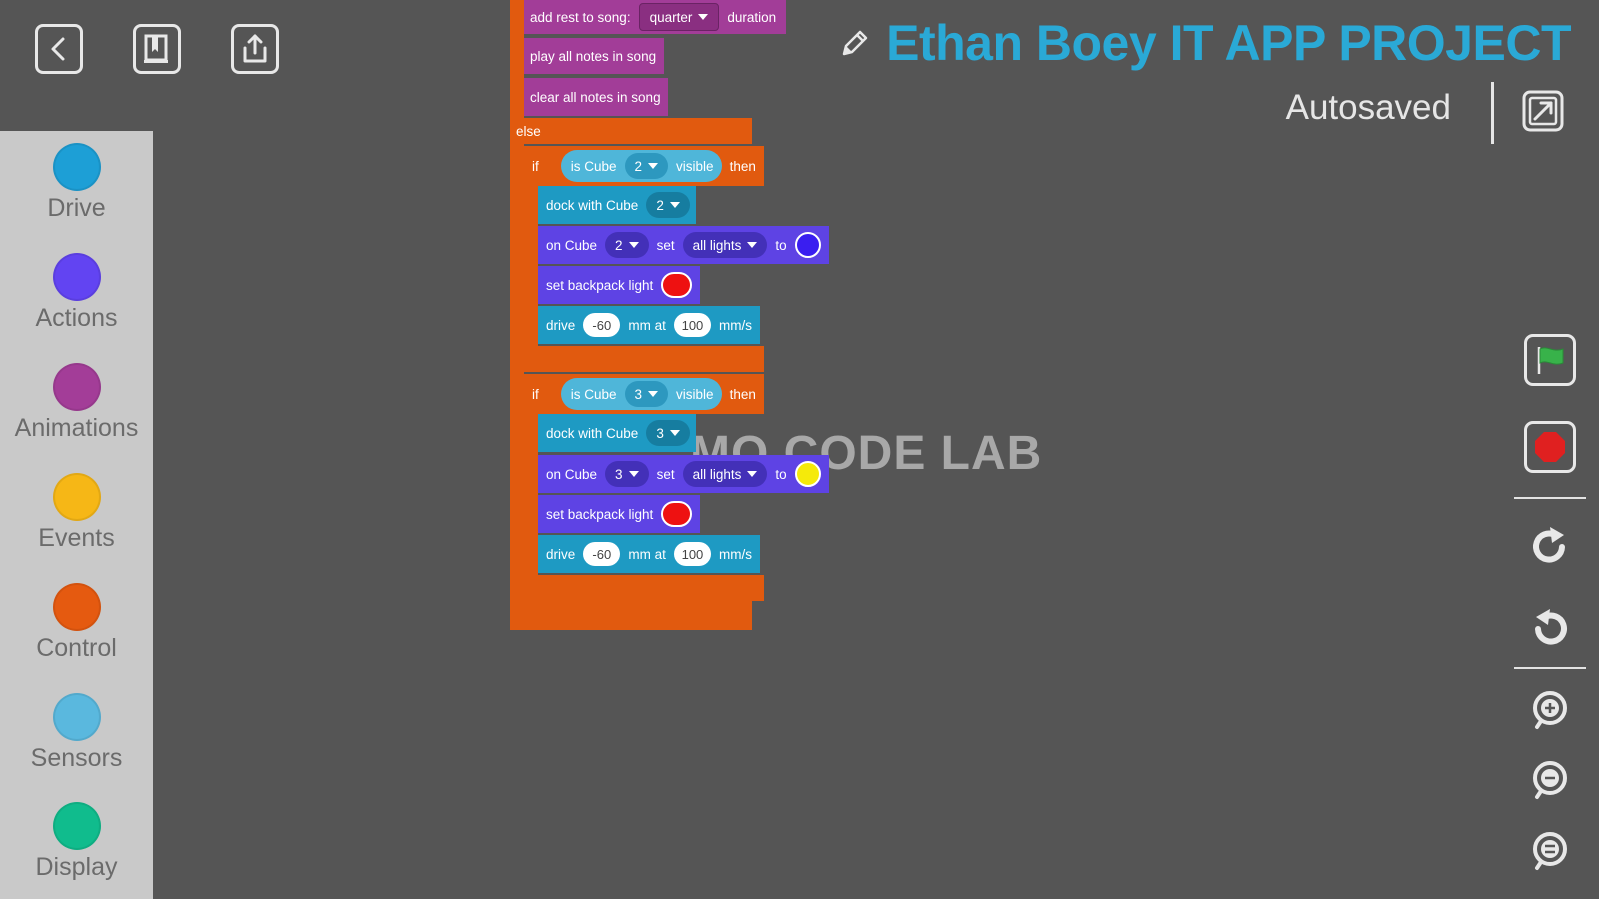  What do you see at coordinates (631, 131) in the screenshot?
I see `else-bar: else` at bounding box center [631, 131].